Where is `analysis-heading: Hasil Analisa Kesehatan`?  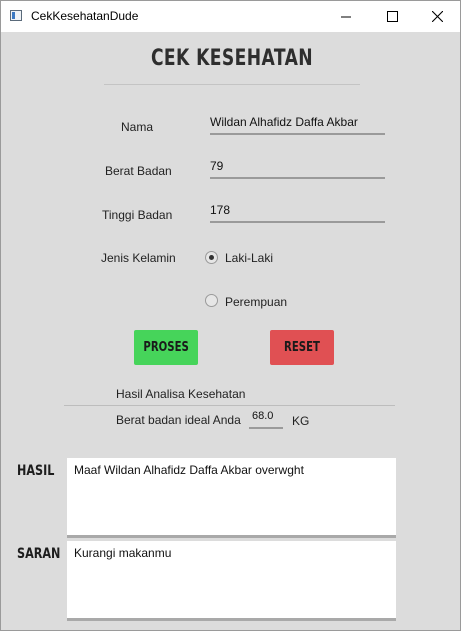
analysis-heading: Hasil Analisa Kesehatan is located at coordinates (181, 394).